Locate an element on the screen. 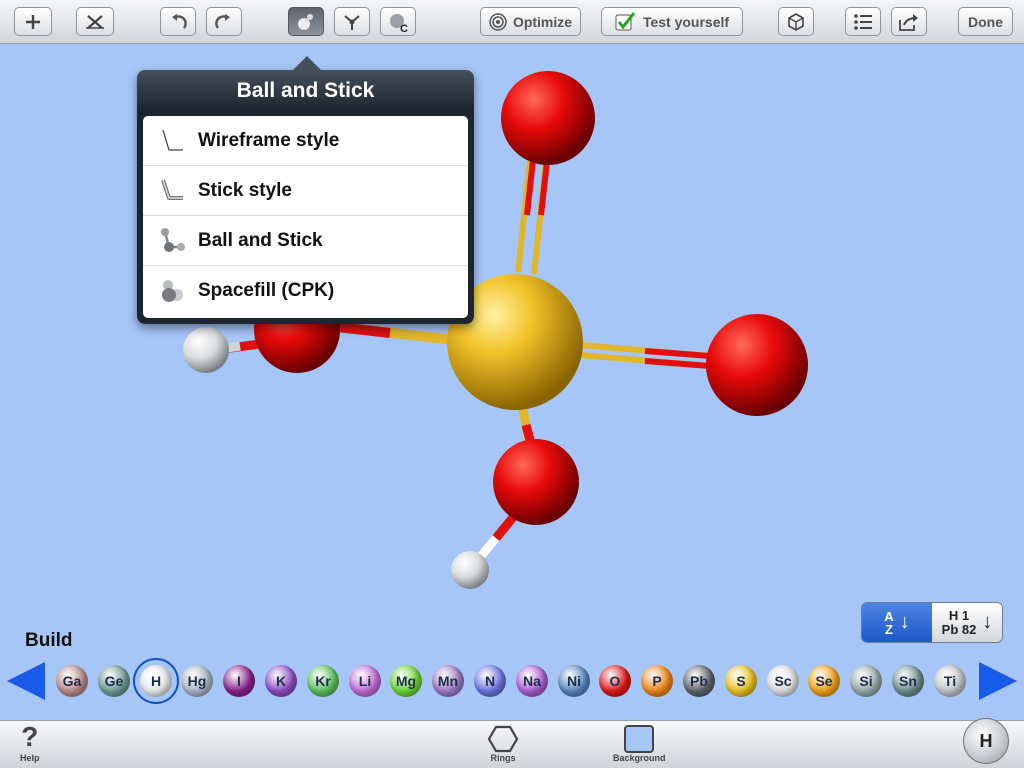  test-yourself-button: Test yourself is located at coordinates (672, 21).